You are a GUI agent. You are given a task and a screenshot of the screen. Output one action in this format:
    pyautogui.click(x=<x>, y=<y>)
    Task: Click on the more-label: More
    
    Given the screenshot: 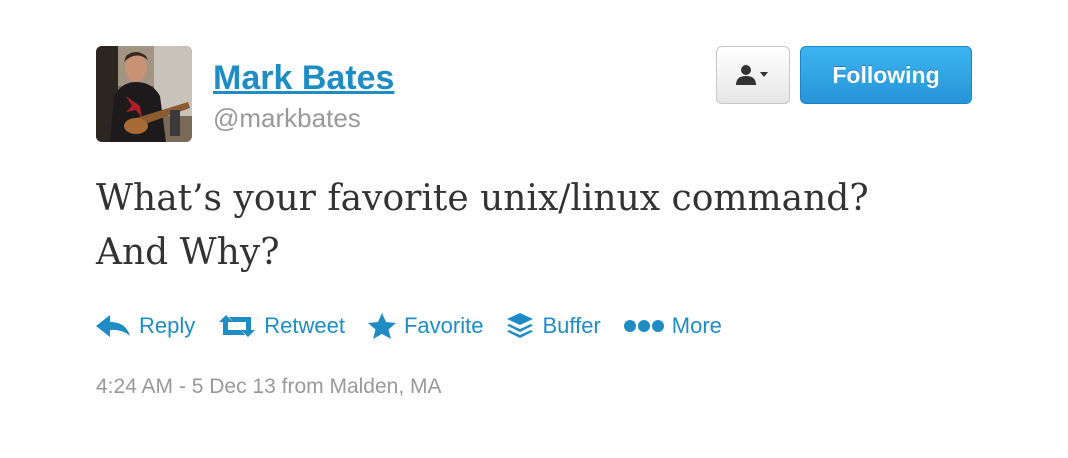 What is the action you would take?
    pyautogui.click(x=696, y=325)
    